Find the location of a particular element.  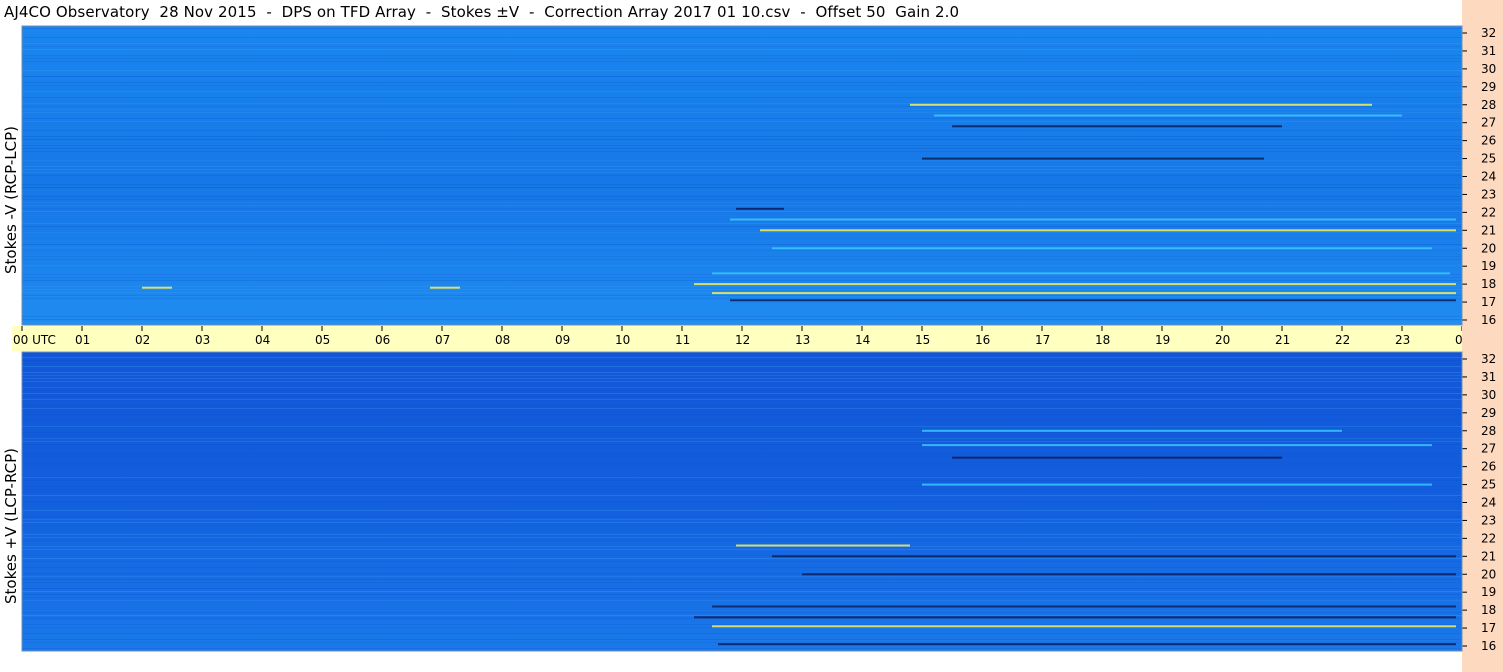

time-tick-label: 02 is located at coordinates (142, 340).